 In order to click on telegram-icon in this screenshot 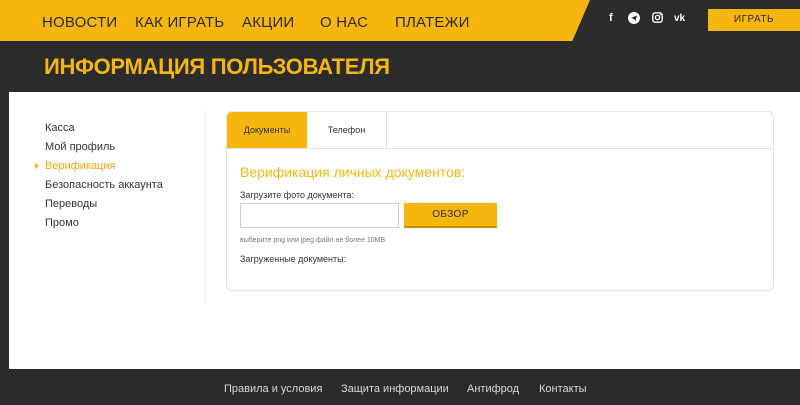, I will do `click(634, 19)`.